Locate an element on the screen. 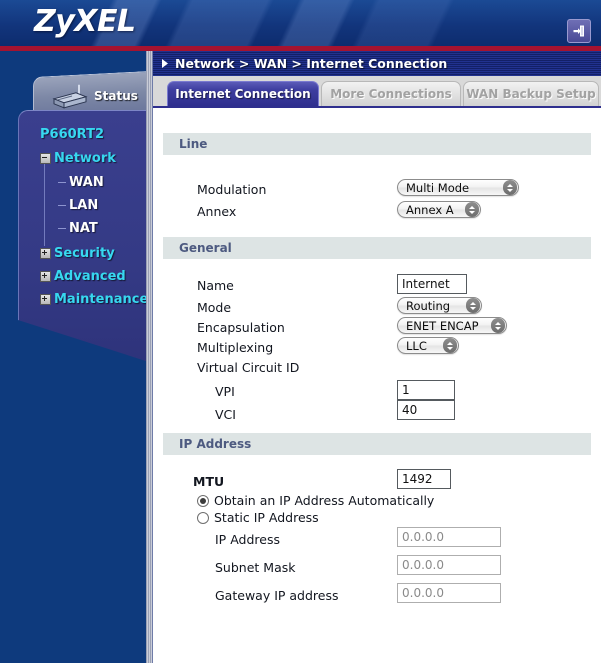 The image size is (601, 663). logout-icon is located at coordinates (578, 31).